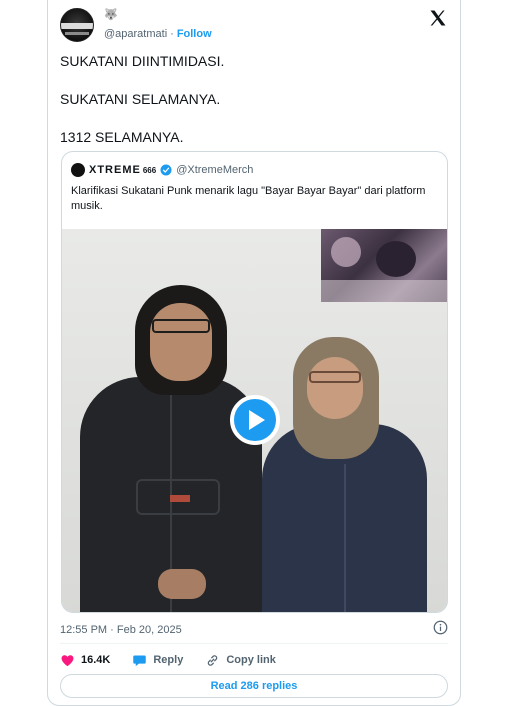 This screenshot has width=526, height=706. I want to click on read-replies-label: Read 286 replies, so click(254, 686).